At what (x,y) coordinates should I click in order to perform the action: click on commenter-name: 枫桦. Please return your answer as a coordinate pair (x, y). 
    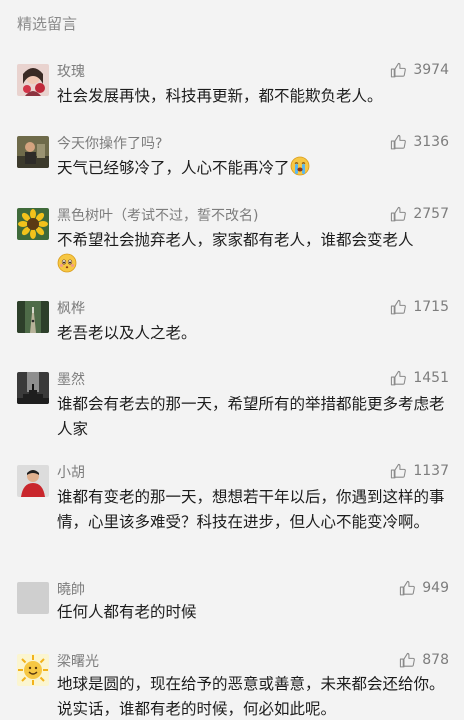
    Looking at the image, I should click on (71, 308).